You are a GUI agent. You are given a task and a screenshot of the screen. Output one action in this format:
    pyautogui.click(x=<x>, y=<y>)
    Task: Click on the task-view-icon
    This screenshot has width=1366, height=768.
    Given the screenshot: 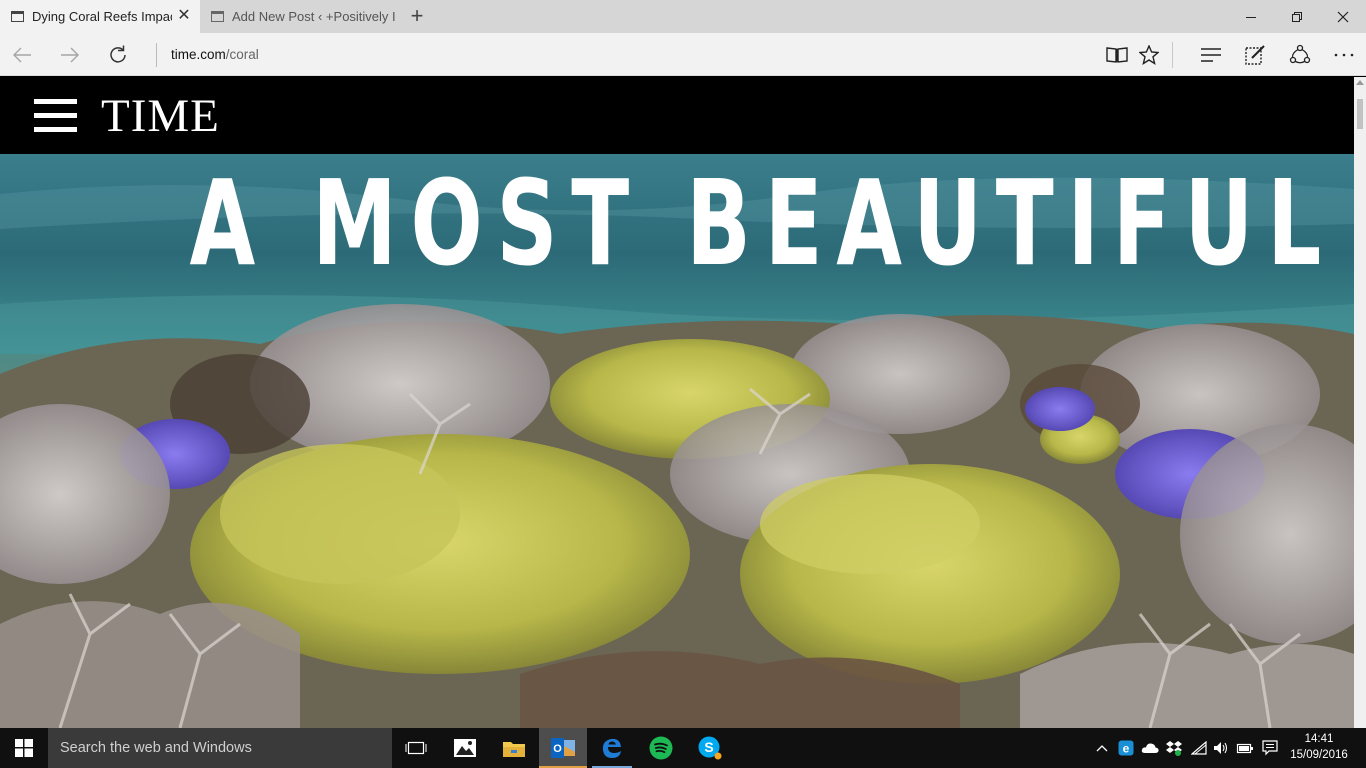 What is the action you would take?
    pyautogui.click(x=416, y=748)
    